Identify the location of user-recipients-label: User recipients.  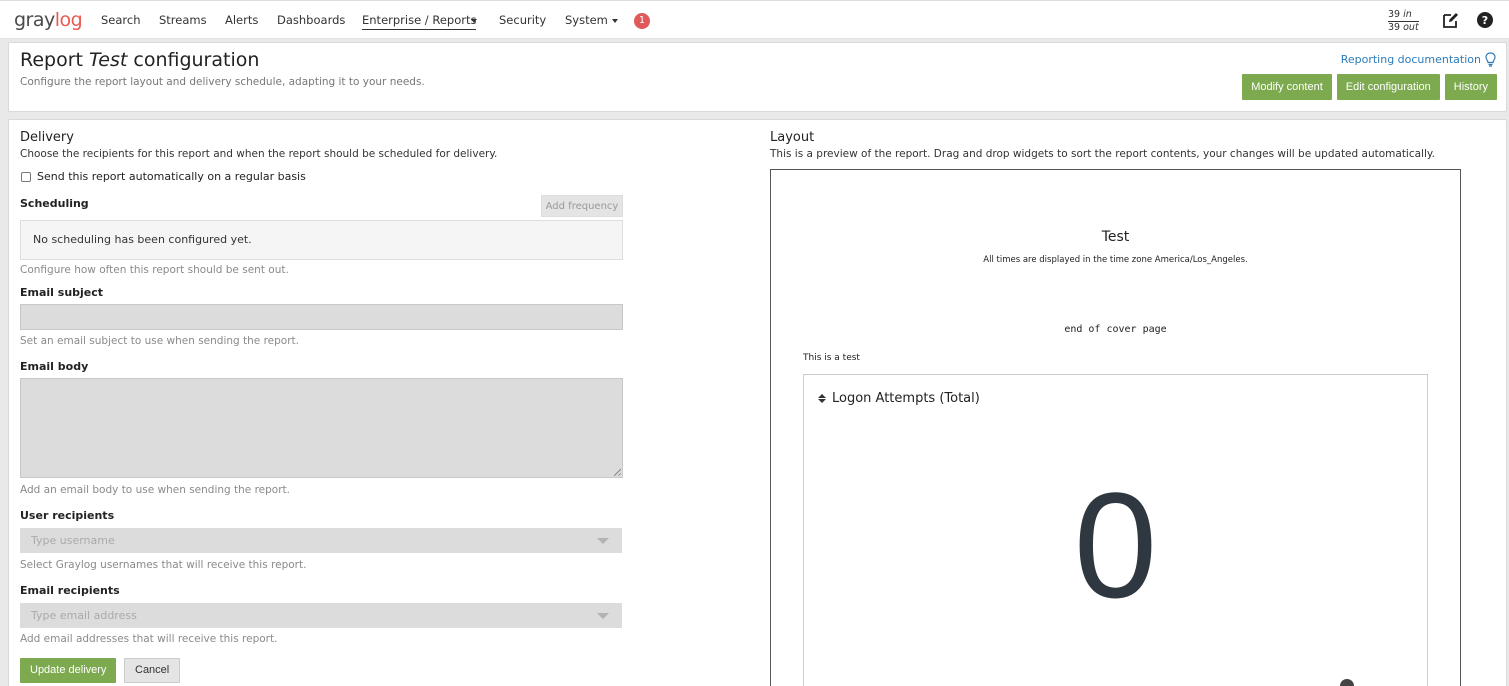
(67, 515).